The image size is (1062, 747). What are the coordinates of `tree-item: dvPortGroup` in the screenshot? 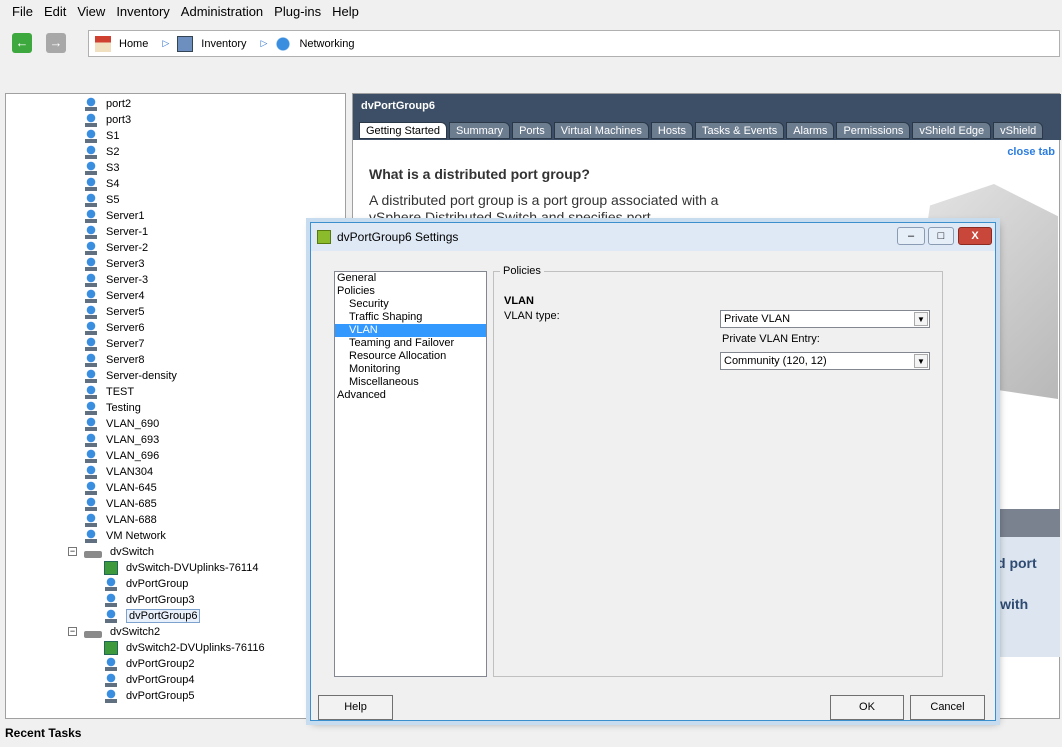 It's located at (146, 584).